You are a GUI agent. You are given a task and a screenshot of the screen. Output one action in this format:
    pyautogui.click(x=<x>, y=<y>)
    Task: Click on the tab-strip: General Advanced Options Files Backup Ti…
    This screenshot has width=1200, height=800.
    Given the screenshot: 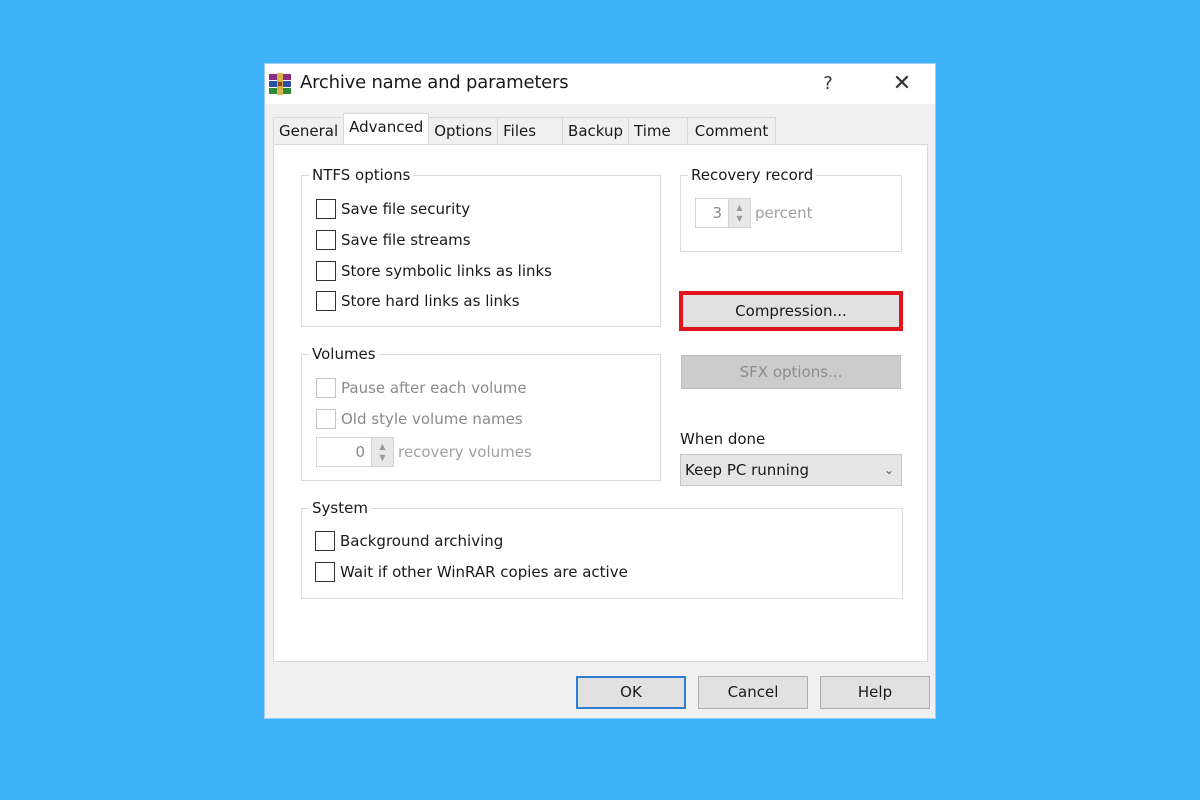 What is the action you would take?
    pyautogui.click(x=525, y=128)
    